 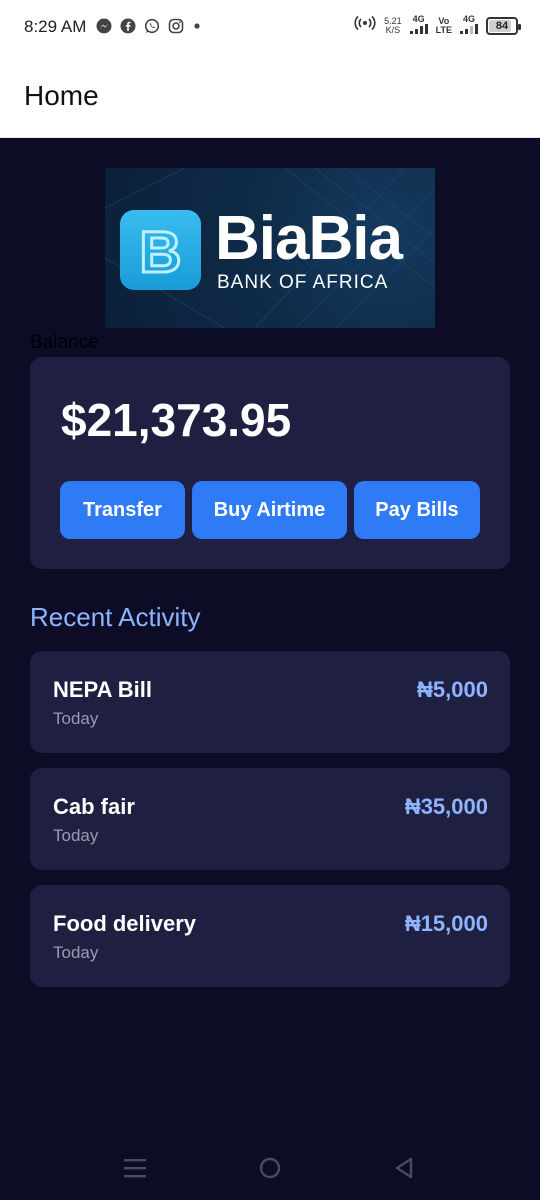 I want to click on activity-amount: ₦5,000, so click(x=452, y=689).